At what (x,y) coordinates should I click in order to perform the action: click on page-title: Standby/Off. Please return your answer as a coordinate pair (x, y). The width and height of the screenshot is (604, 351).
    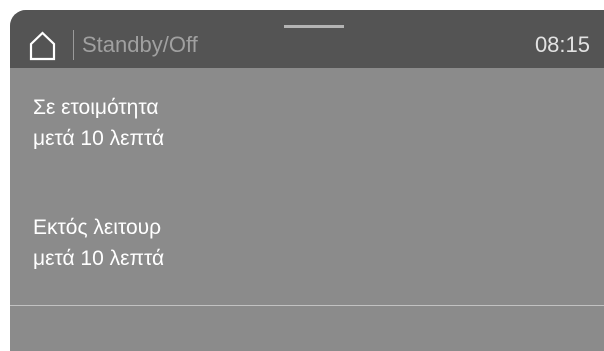
    Looking at the image, I should click on (140, 44).